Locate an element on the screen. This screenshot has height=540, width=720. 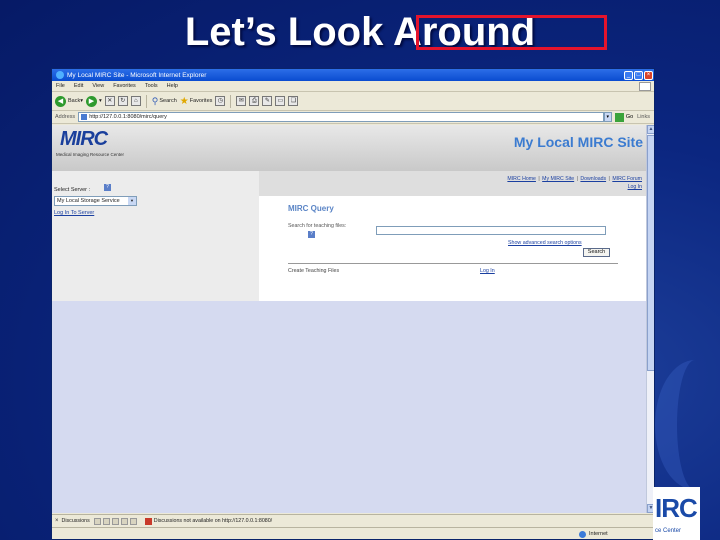
mirc-logo-subtitle: Medical Imaging Resource Center is located at coordinates (90, 154).